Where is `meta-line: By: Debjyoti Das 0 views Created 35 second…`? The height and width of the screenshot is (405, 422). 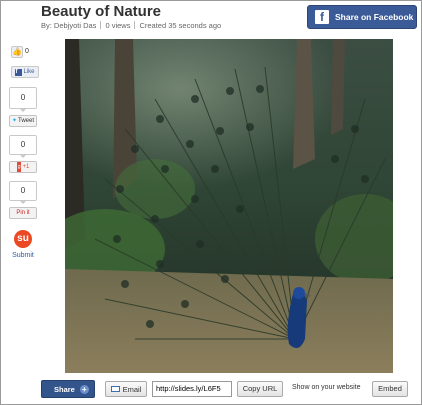
meta-line: By: Debjyoti Das 0 views Created 35 second… is located at coordinates (131, 25).